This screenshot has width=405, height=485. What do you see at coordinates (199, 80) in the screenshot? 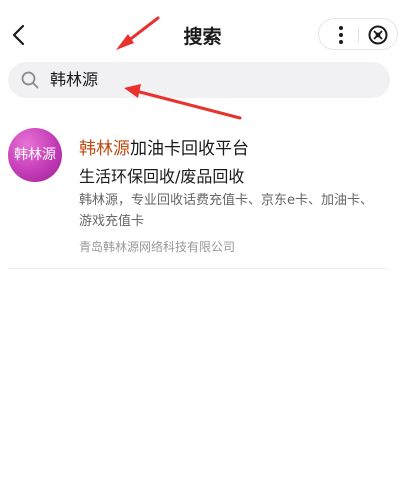
I see `search-input: 韩林源` at bounding box center [199, 80].